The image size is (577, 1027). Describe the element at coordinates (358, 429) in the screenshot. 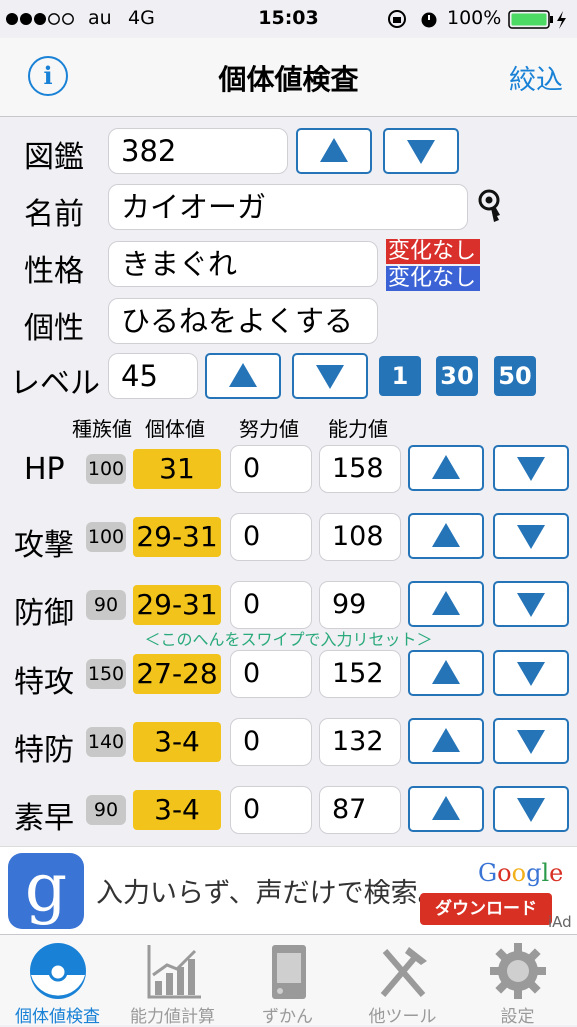

I see `stat-value-header: 能力値` at that location.